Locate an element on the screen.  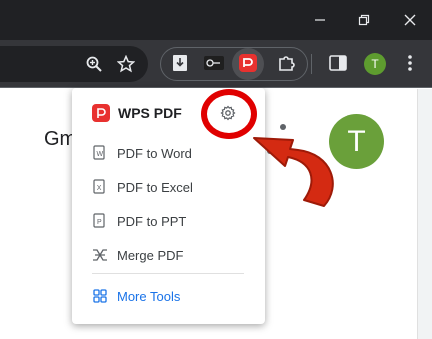
brand-name: WPS PDF is located at coordinates (150, 113).